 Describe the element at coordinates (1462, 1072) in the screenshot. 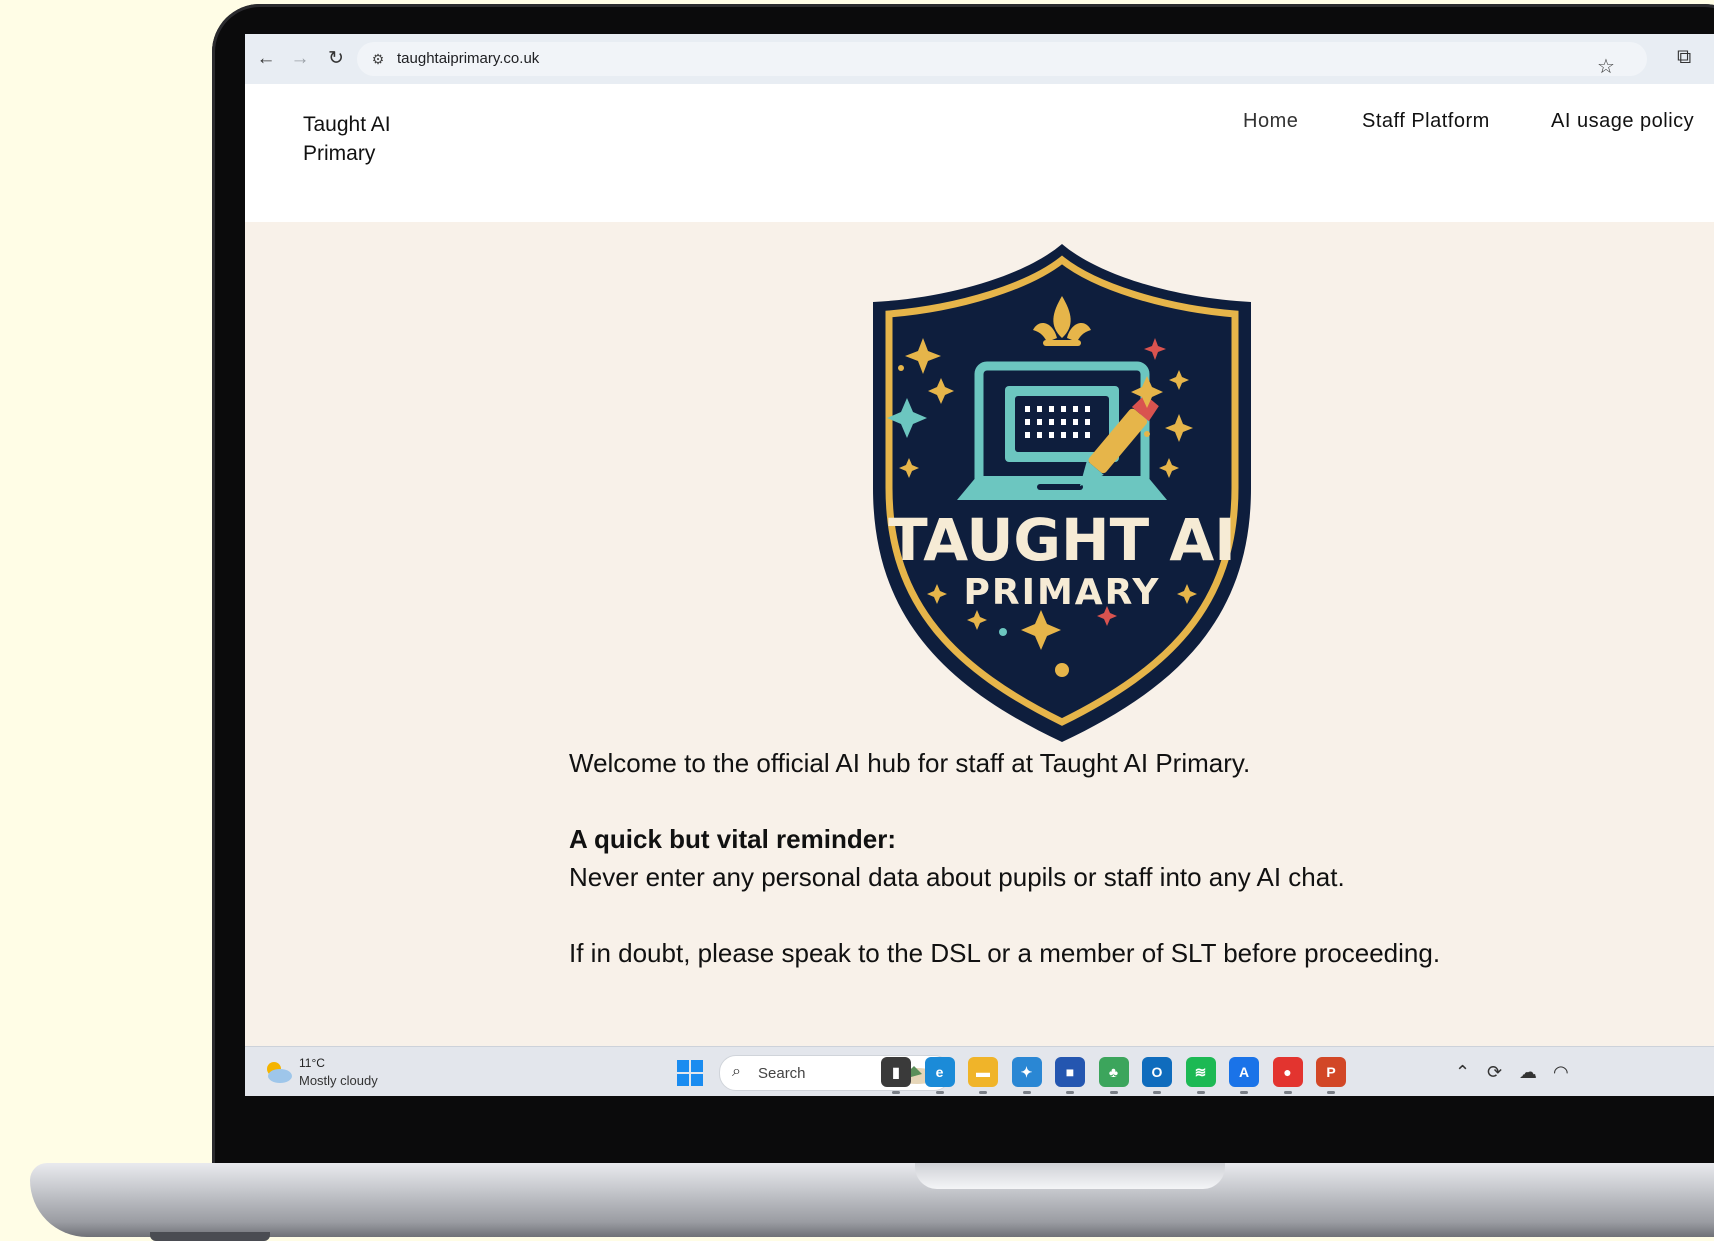

I see `chevron-up-icon: ⌃` at that location.